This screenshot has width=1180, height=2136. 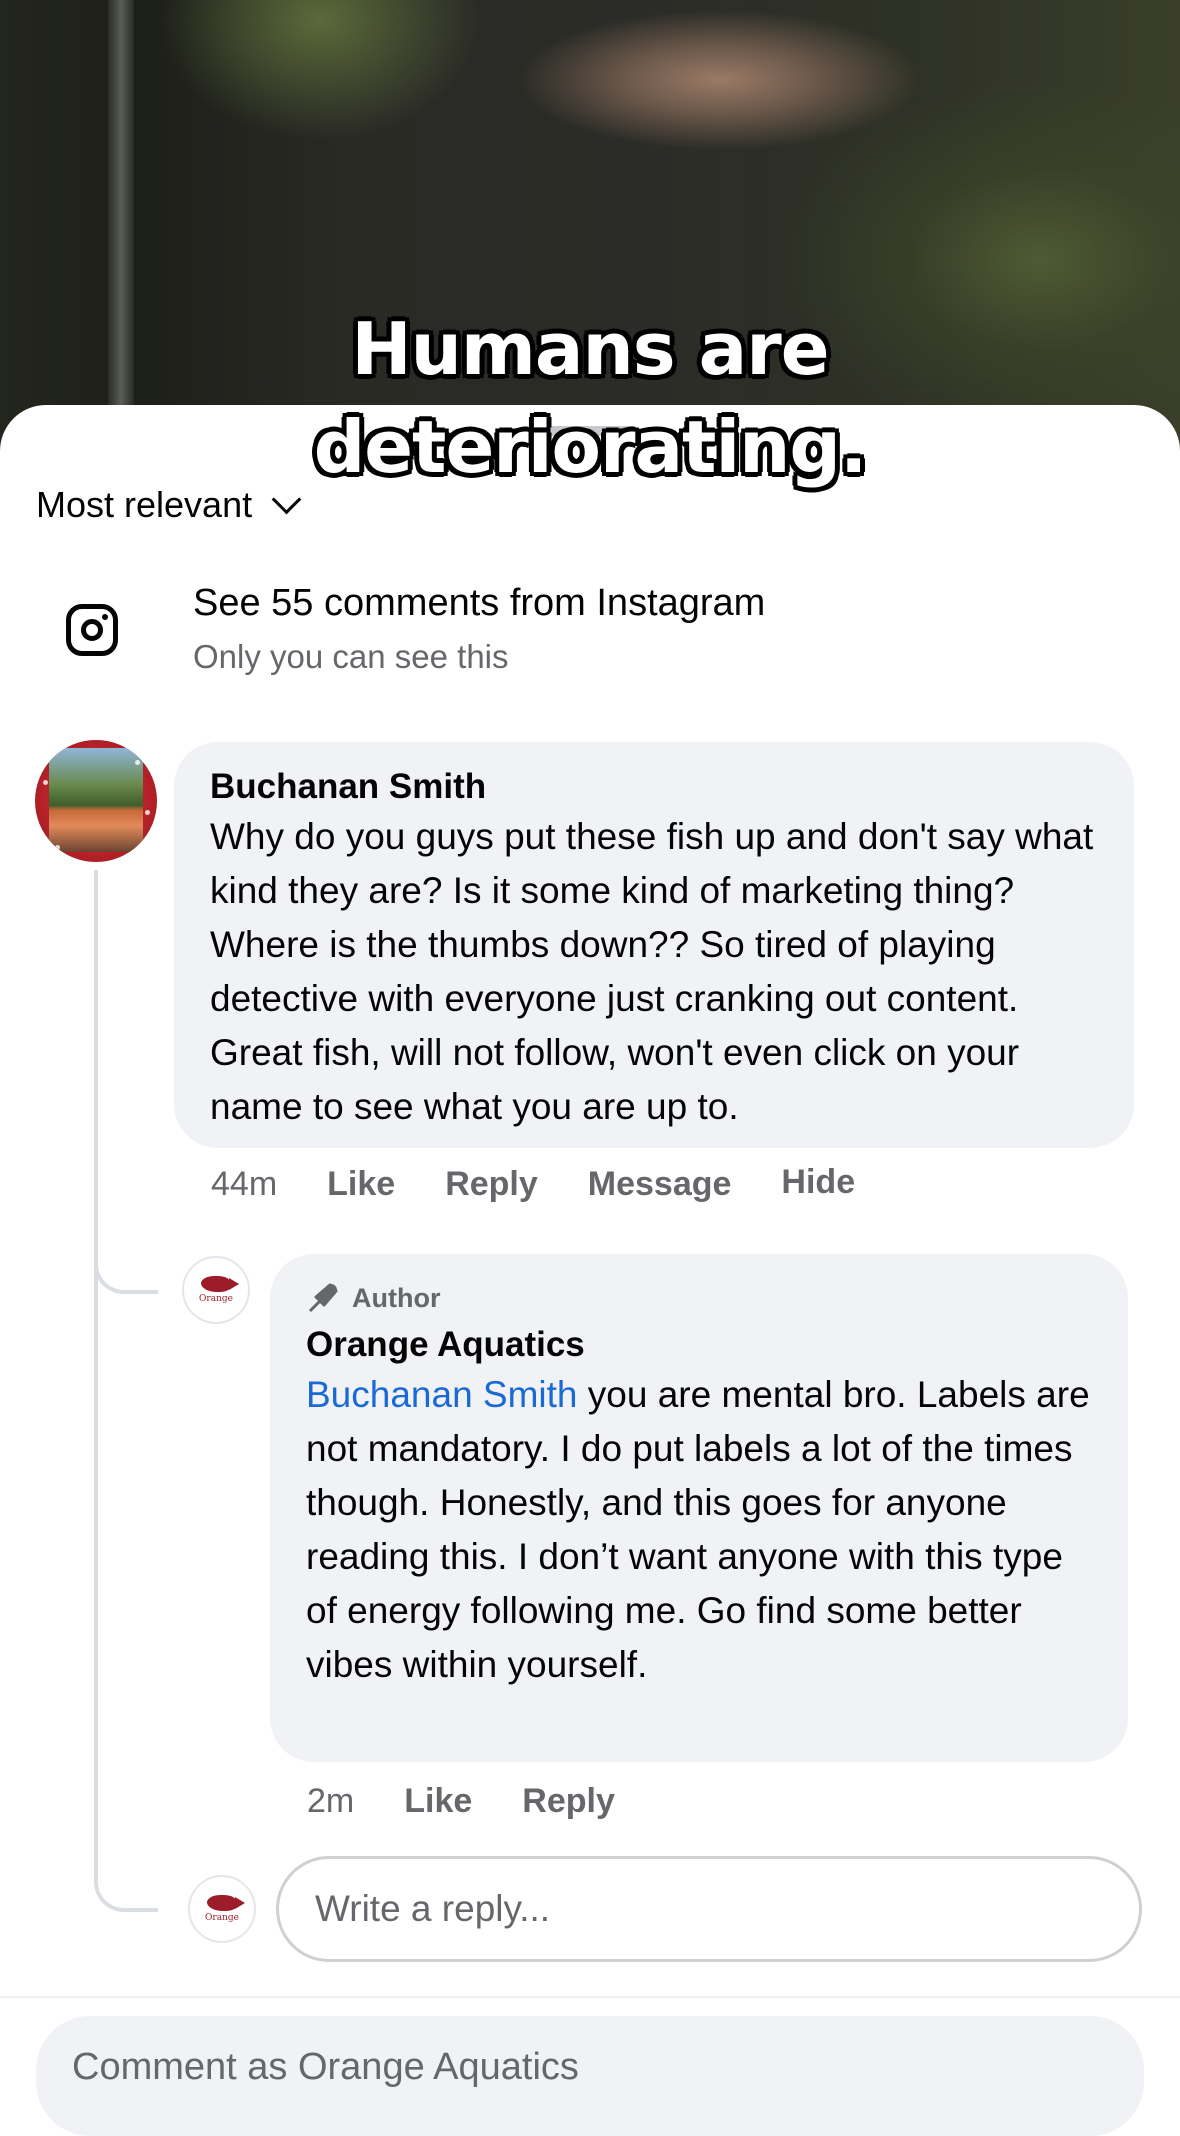 What do you see at coordinates (92, 630) in the screenshot?
I see `instagram-icon` at bounding box center [92, 630].